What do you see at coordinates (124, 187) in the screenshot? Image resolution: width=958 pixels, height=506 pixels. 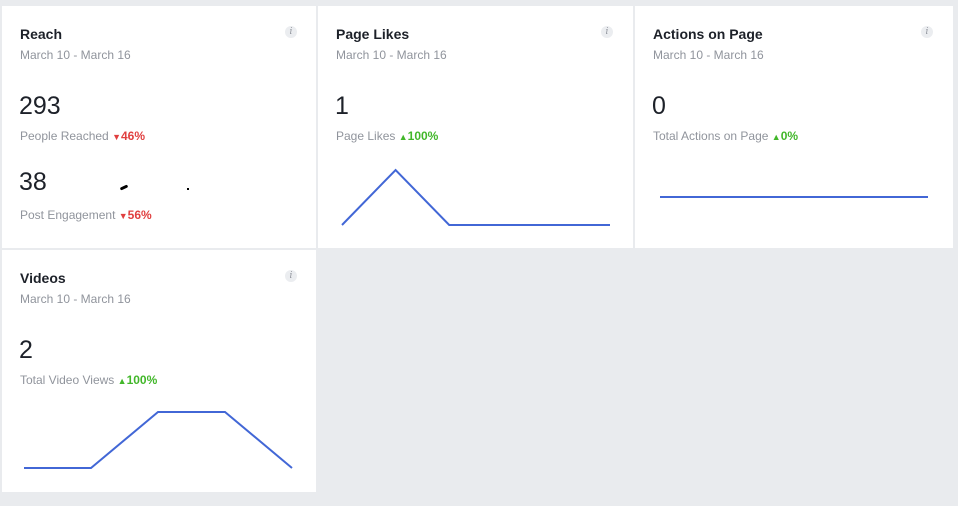 I see `redaction-mark` at bounding box center [124, 187].